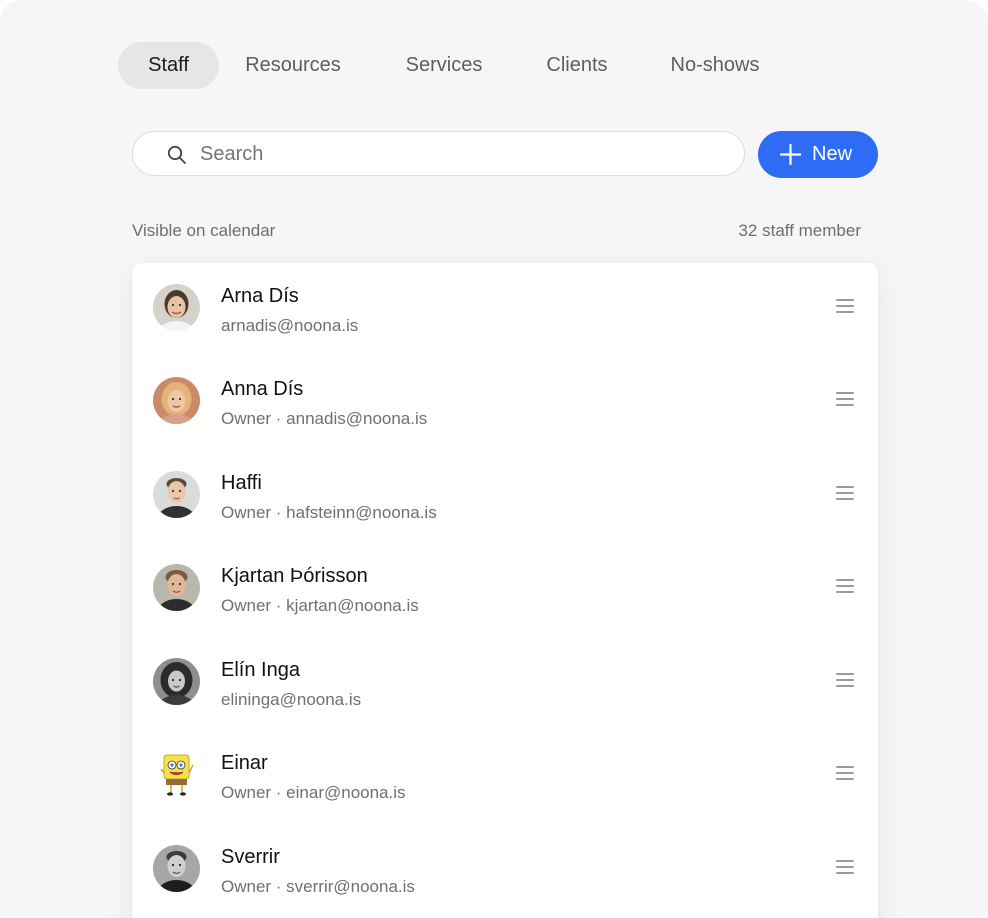 Image resolution: width=988 pixels, height=918 pixels. Describe the element at coordinates (505, 309) in the screenshot. I see `staff-row: Arna Dís arnadis@noona.is` at that location.